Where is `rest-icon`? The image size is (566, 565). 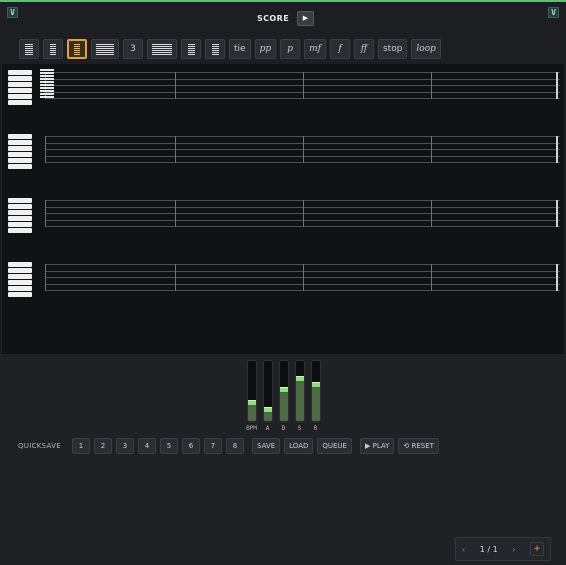
rest-icon is located at coordinates (191, 49).